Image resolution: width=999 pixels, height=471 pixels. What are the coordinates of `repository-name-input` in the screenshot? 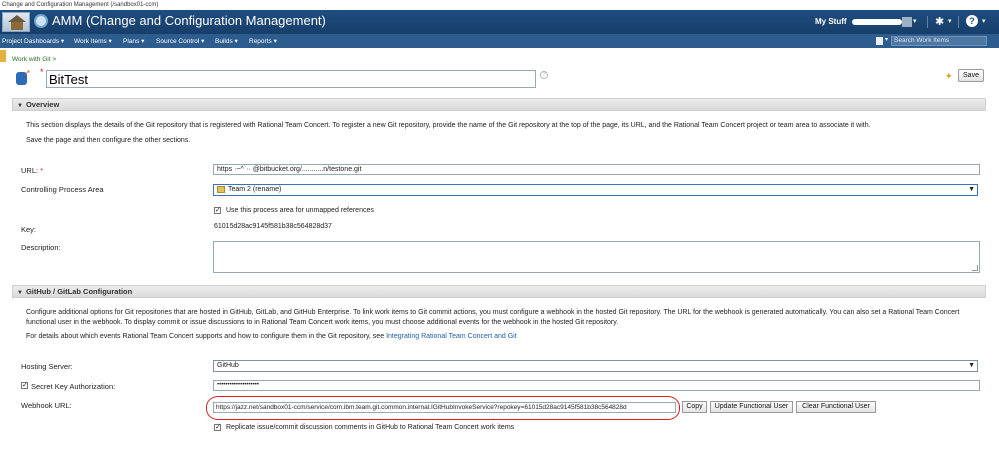 It's located at (291, 79).